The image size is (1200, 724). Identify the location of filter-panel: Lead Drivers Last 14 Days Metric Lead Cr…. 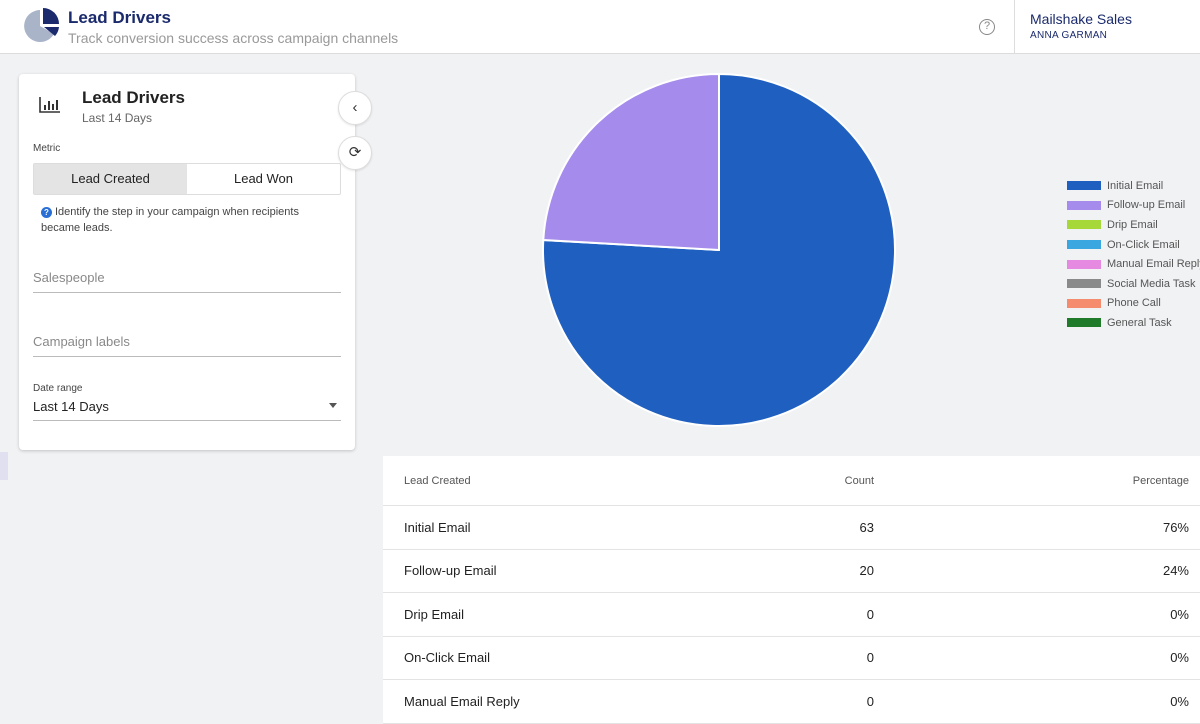
(187, 262).